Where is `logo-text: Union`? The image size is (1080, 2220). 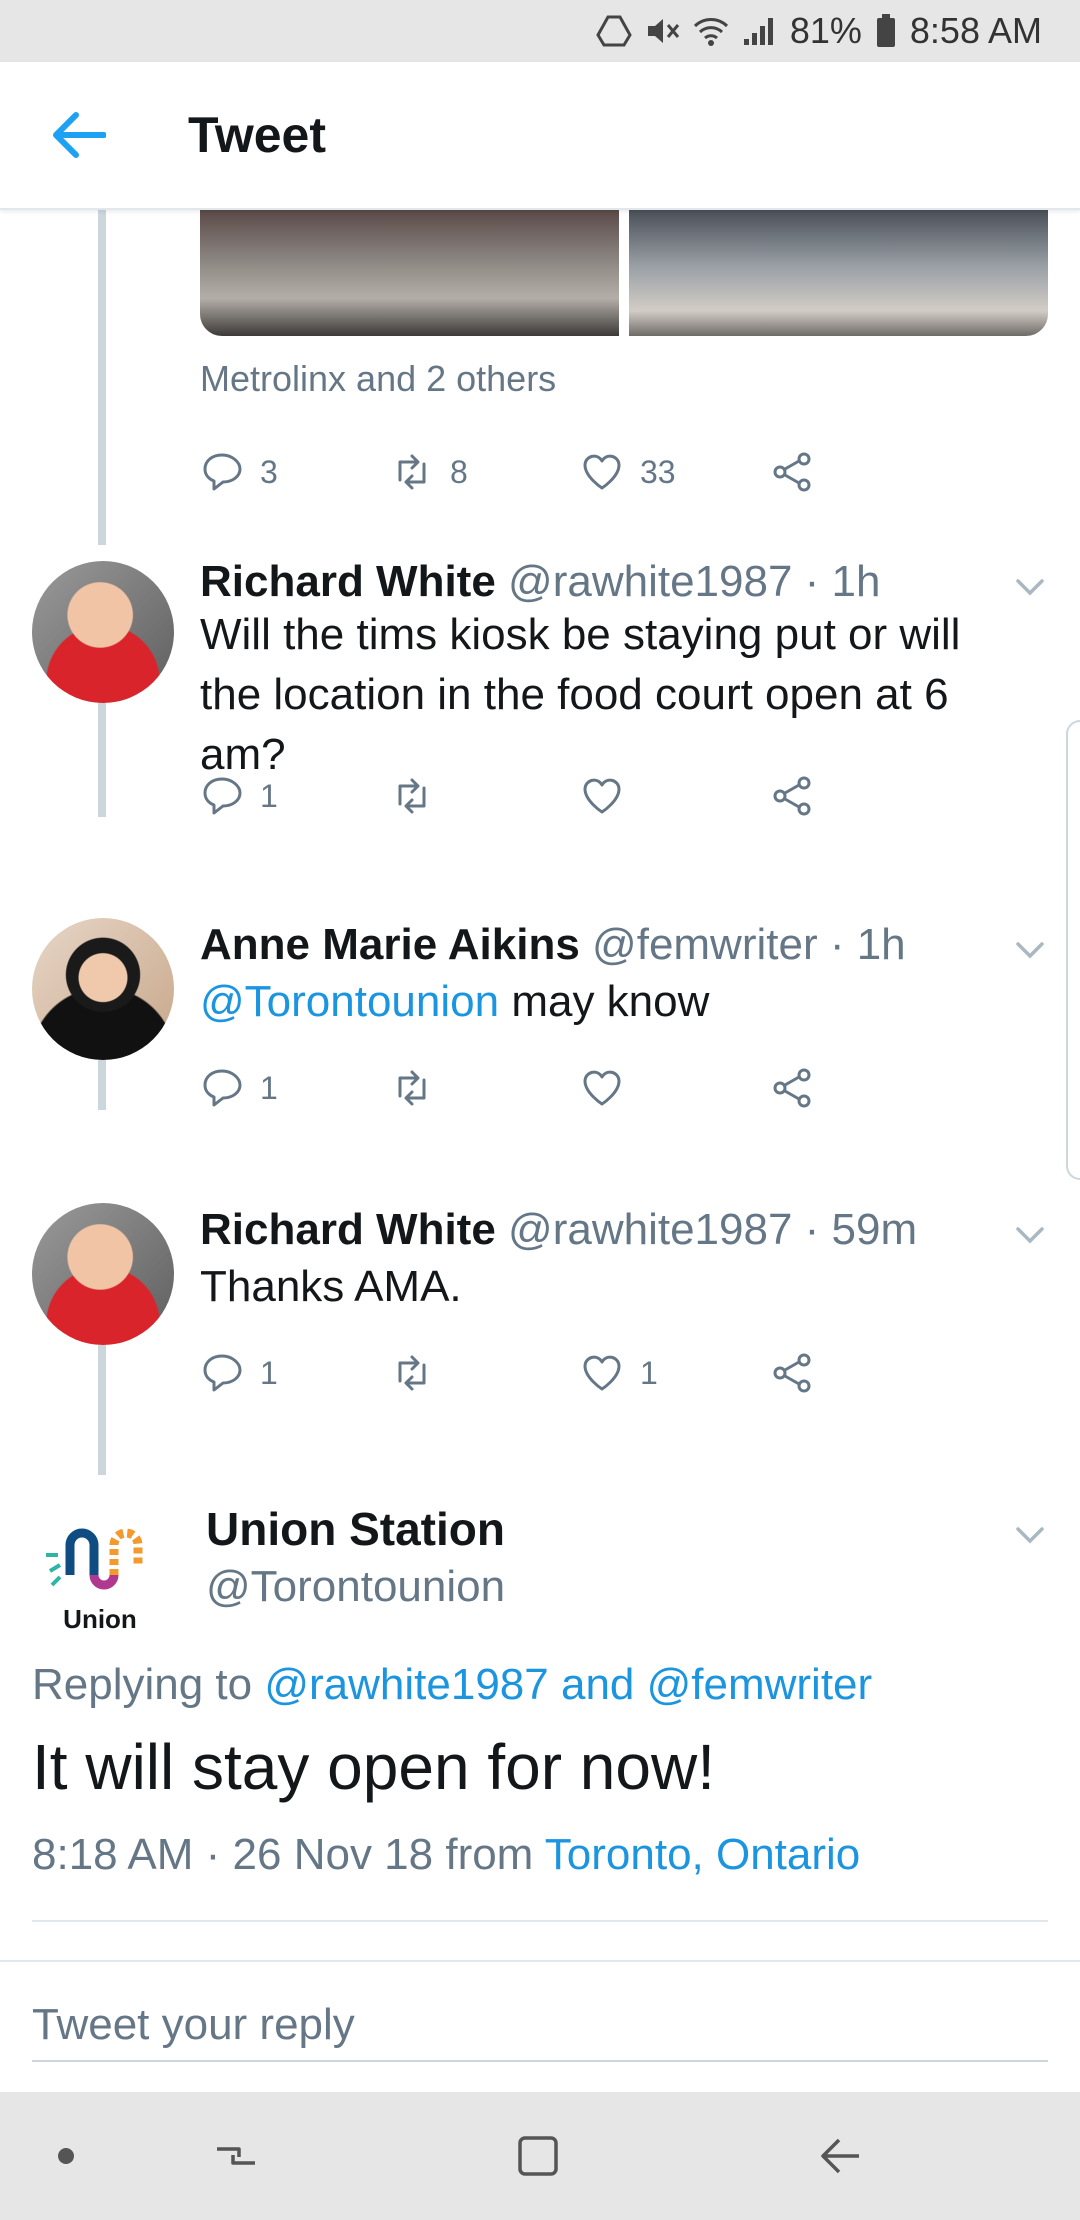 logo-text: Union is located at coordinates (100, 1619).